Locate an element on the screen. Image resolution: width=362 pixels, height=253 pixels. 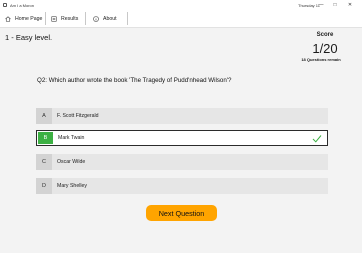
nav-about: About is located at coordinates (105, 18).